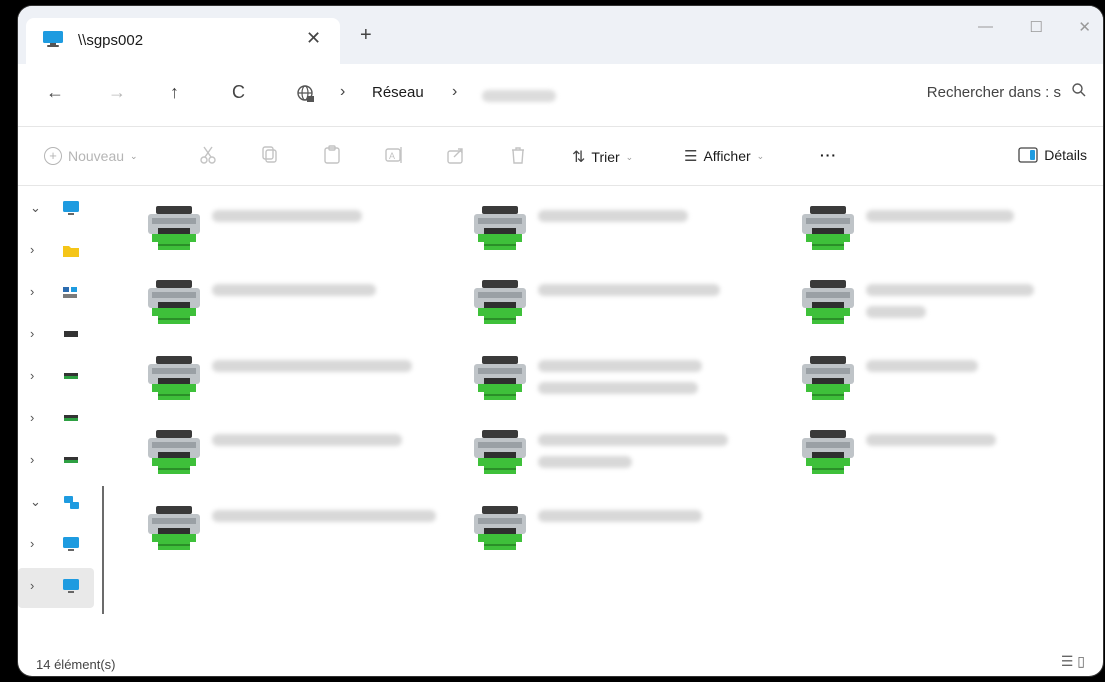 This screenshot has width=1105, height=682. Describe the element at coordinates (605, 157) in the screenshot. I see `sort-label: Trier` at that location.